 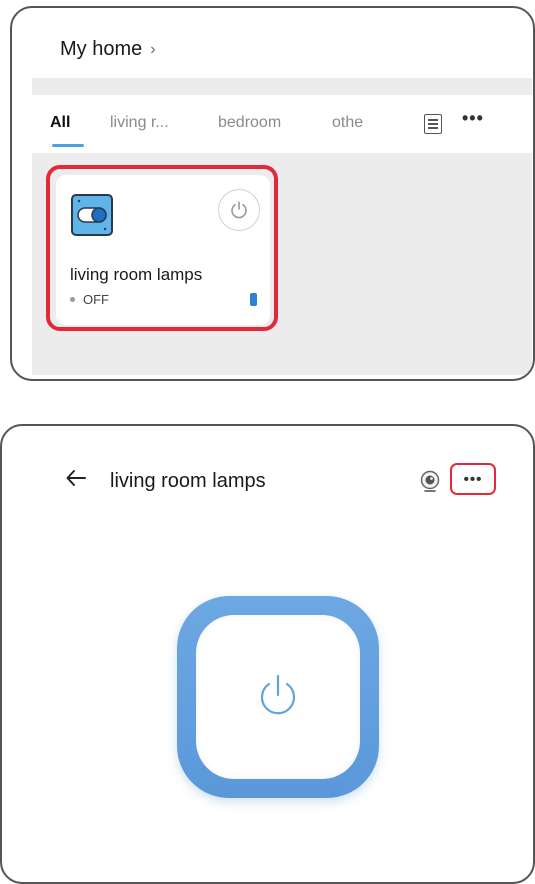 What do you see at coordinates (76, 478) in the screenshot?
I see `arrow-left-icon` at bounding box center [76, 478].